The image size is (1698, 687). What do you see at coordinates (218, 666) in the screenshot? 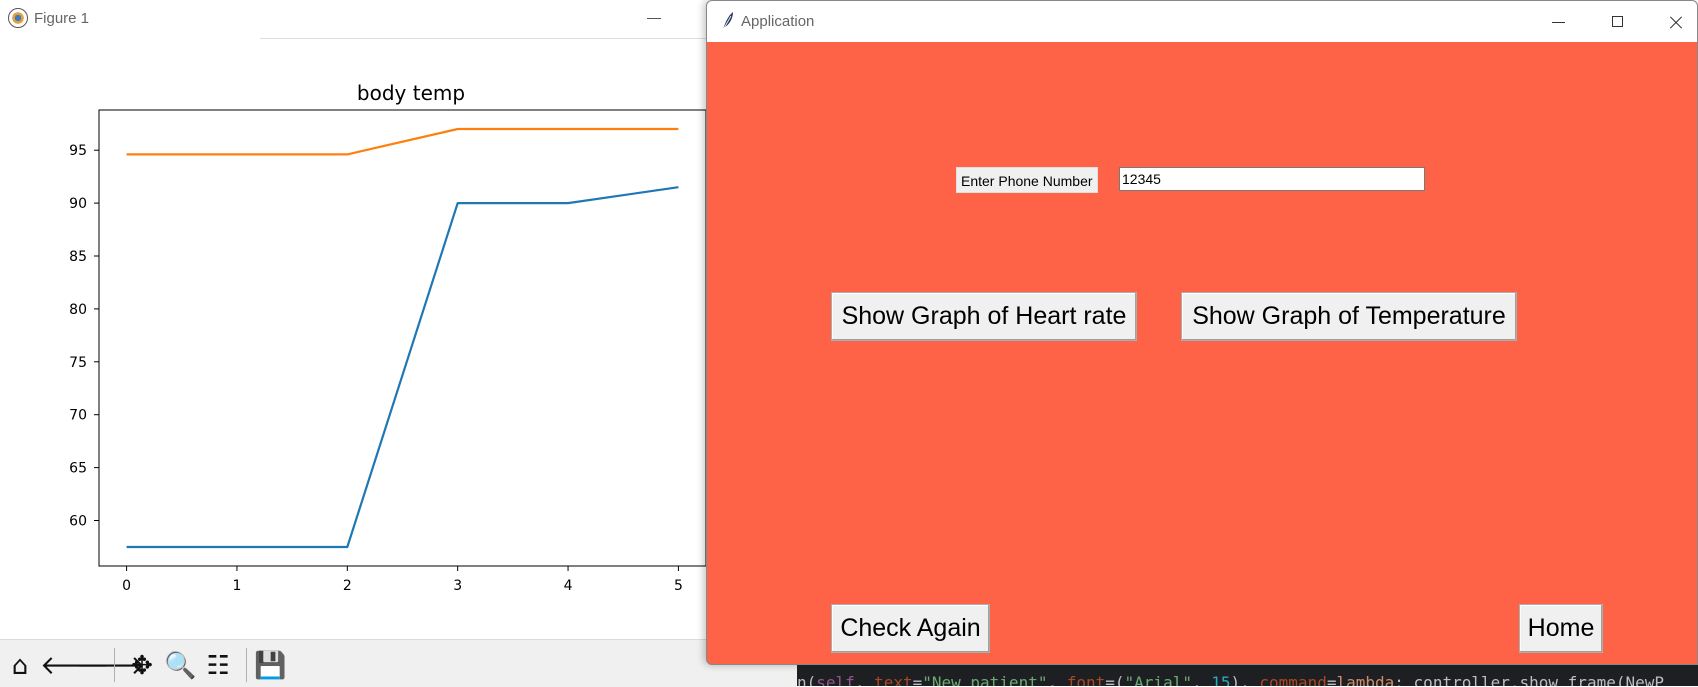
I see `configure-subplots-icon: ☷` at bounding box center [218, 666].